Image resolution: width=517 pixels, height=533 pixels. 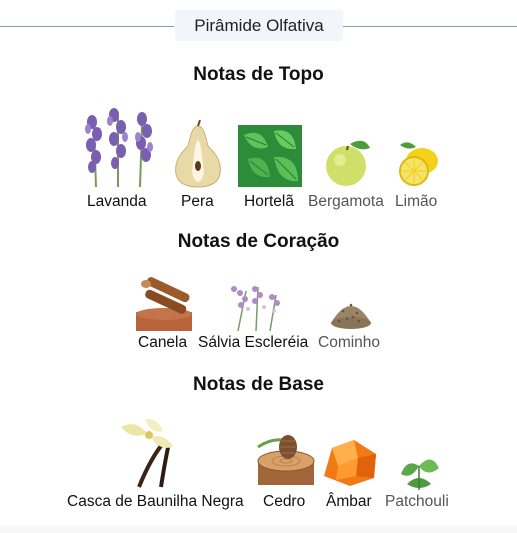 I want to click on cumin-image, so click(x=351, y=316).